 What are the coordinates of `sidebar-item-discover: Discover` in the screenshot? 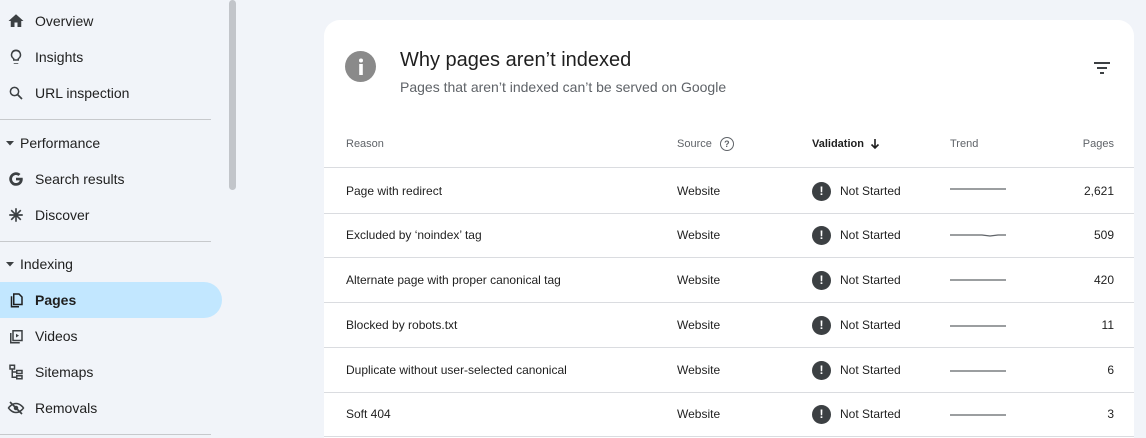 It's located at (111, 215).